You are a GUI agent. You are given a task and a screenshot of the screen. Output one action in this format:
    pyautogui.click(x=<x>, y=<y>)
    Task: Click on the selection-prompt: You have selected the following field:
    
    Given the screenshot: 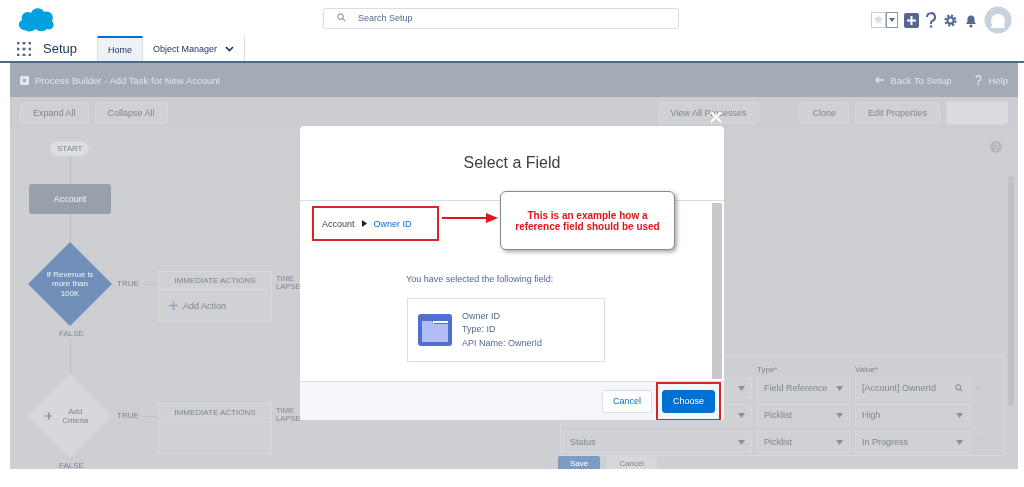 What is the action you would take?
    pyautogui.click(x=480, y=279)
    